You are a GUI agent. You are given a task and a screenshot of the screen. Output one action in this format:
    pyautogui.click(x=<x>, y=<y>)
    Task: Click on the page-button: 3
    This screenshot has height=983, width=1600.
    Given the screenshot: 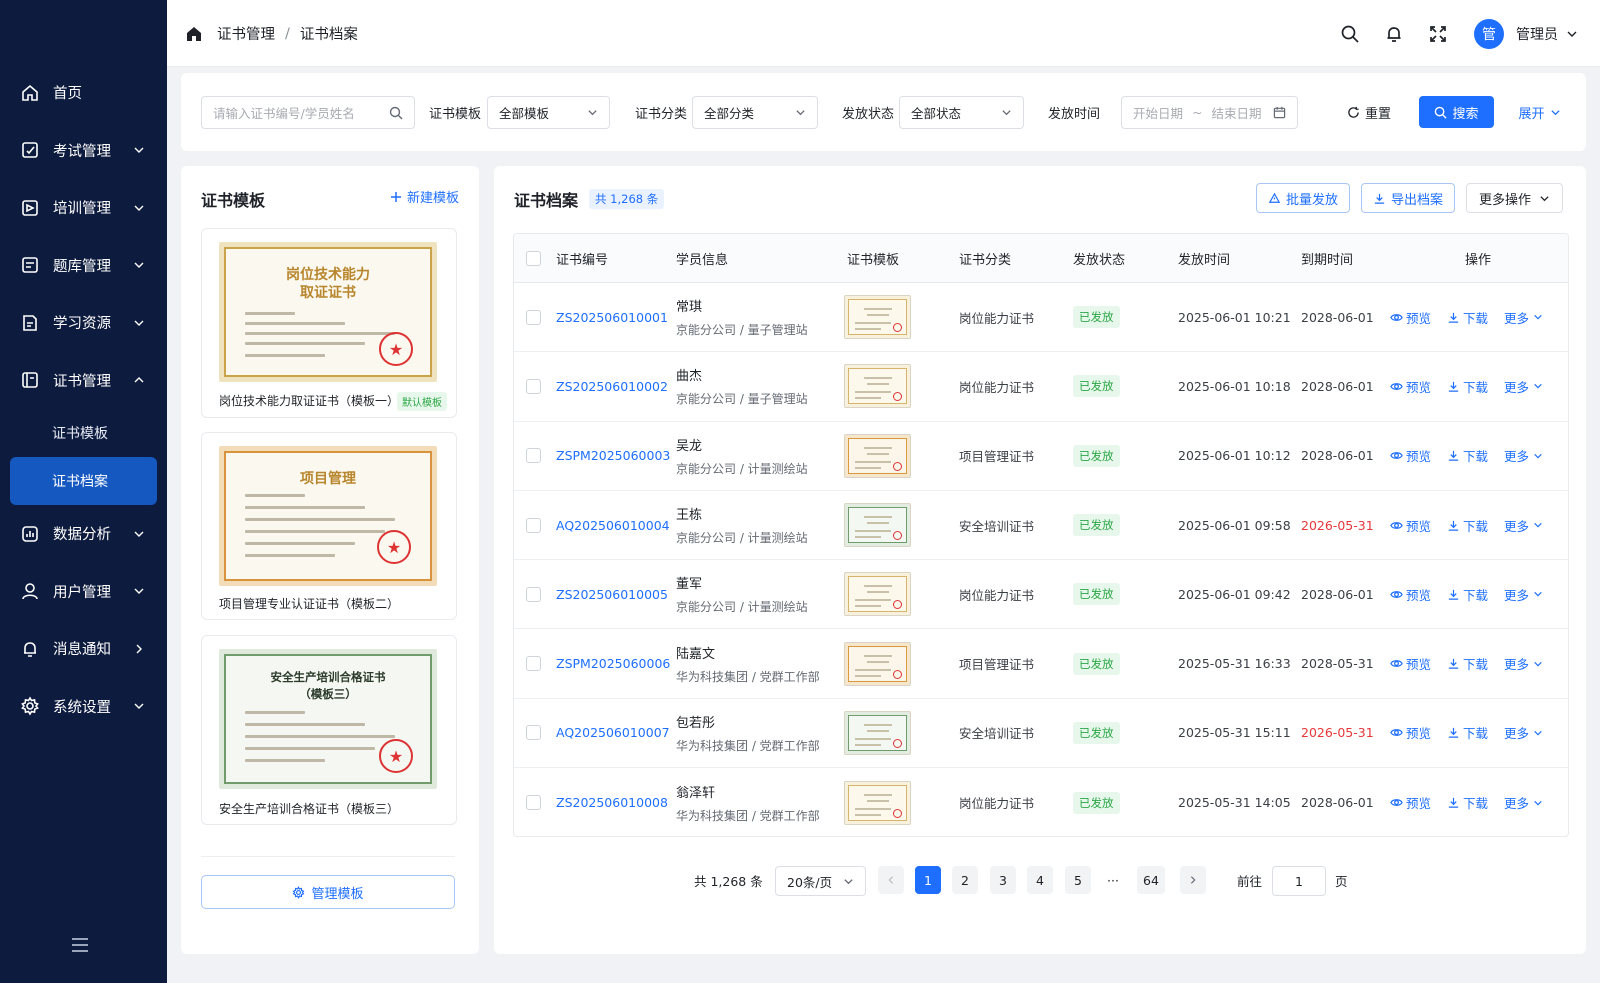 What is the action you would take?
    pyautogui.click(x=1003, y=880)
    